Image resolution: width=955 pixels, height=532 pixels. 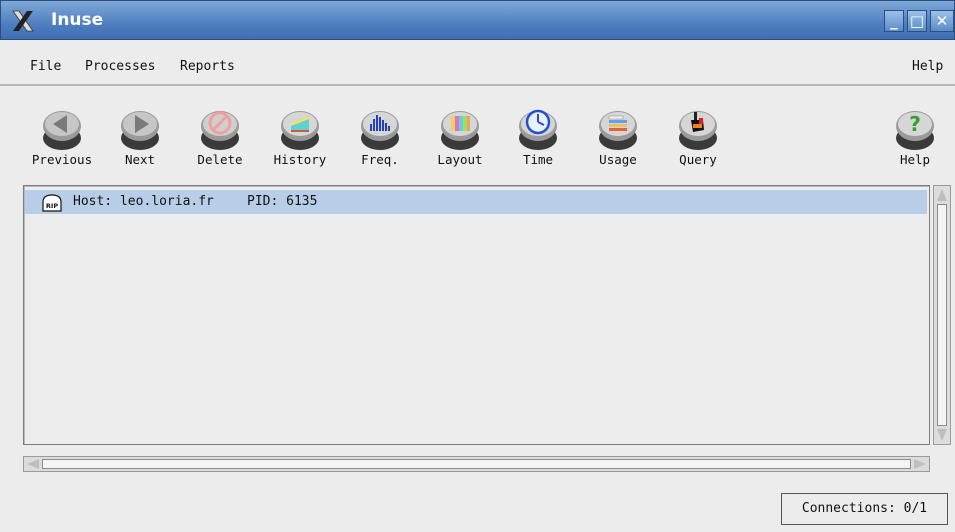 What do you see at coordinates (476, 202) in the screenshot?
I see `list-item: RIP Host: leo.loria.fr PID: 6135` at bounding box center [476, 202].